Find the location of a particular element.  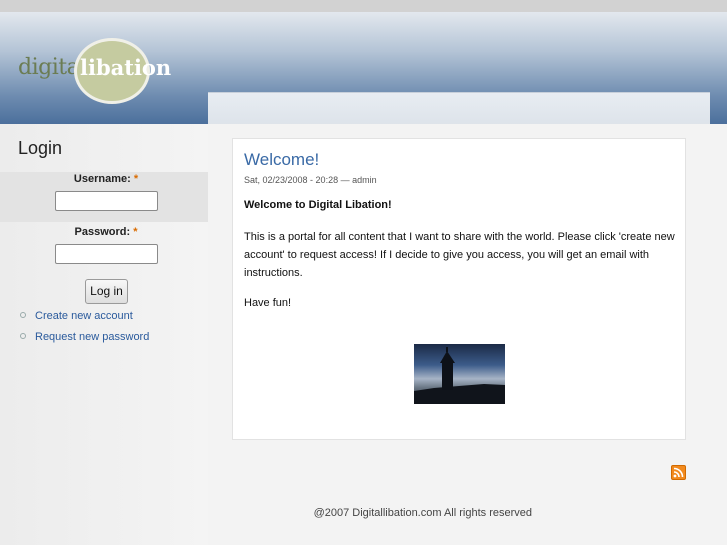

password-label-text: Password: is located at coordinates (102, 232).